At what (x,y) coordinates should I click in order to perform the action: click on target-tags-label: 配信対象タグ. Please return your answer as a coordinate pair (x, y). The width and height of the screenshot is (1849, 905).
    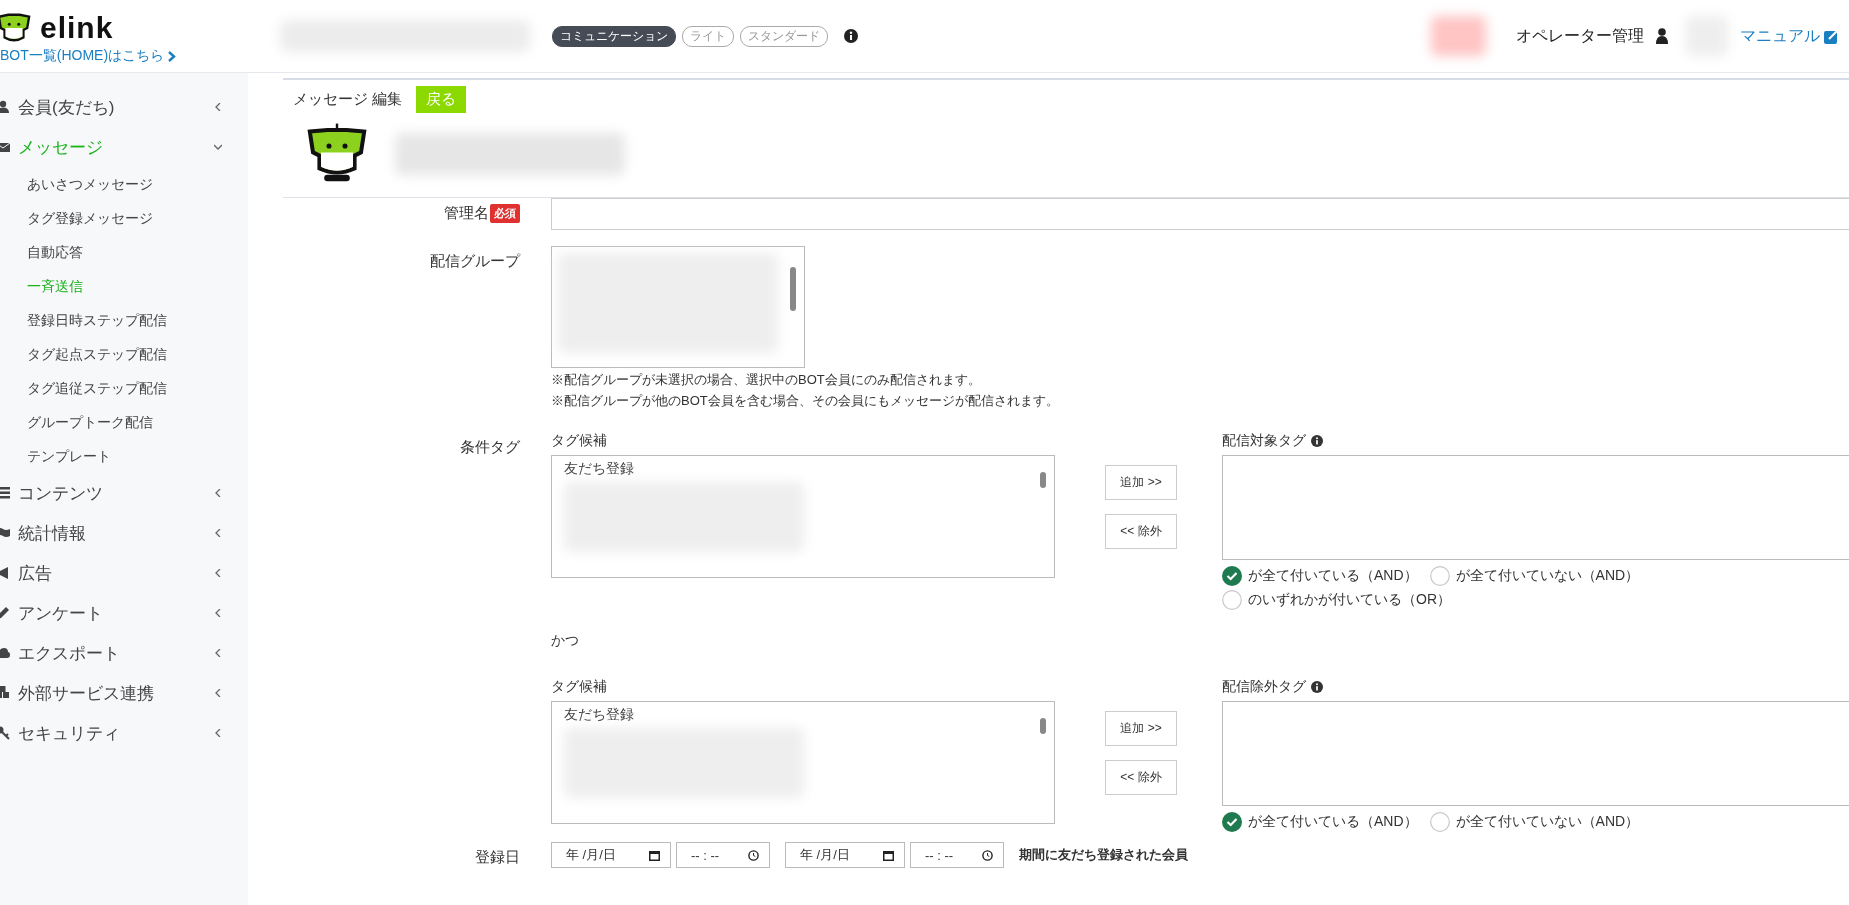
    Looking at the image, I should click on (1264, 441).